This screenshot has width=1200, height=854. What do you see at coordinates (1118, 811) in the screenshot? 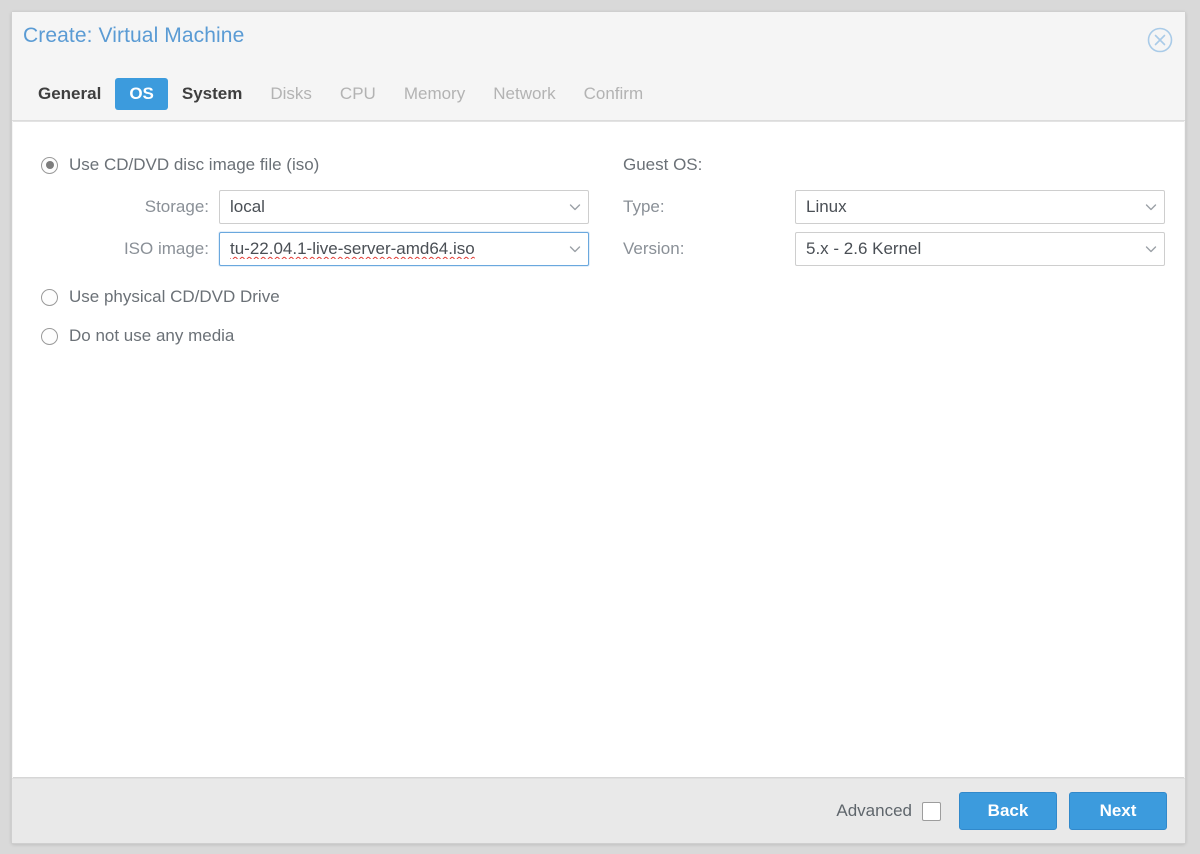
I see `next-button: Next` at bounding box center [1118, 811].